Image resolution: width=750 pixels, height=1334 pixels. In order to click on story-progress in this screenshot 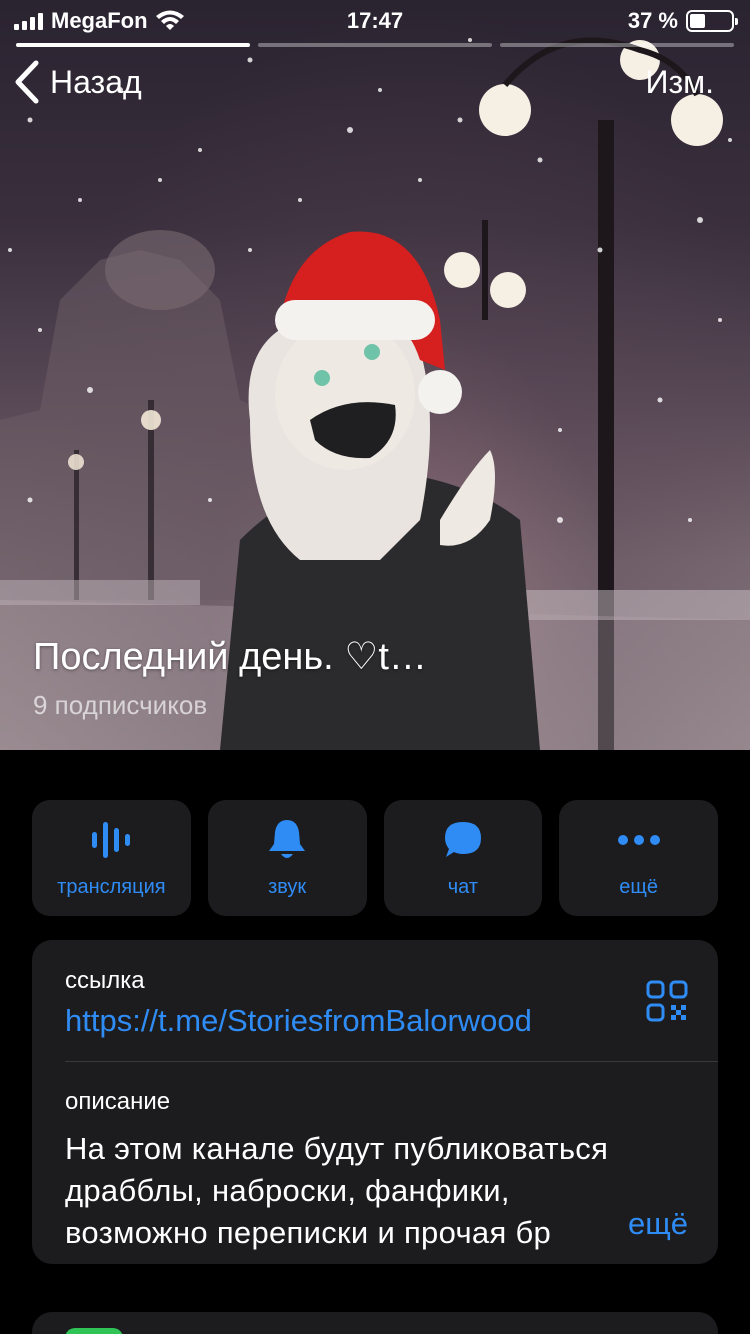, I will do `click(375, 45)`.